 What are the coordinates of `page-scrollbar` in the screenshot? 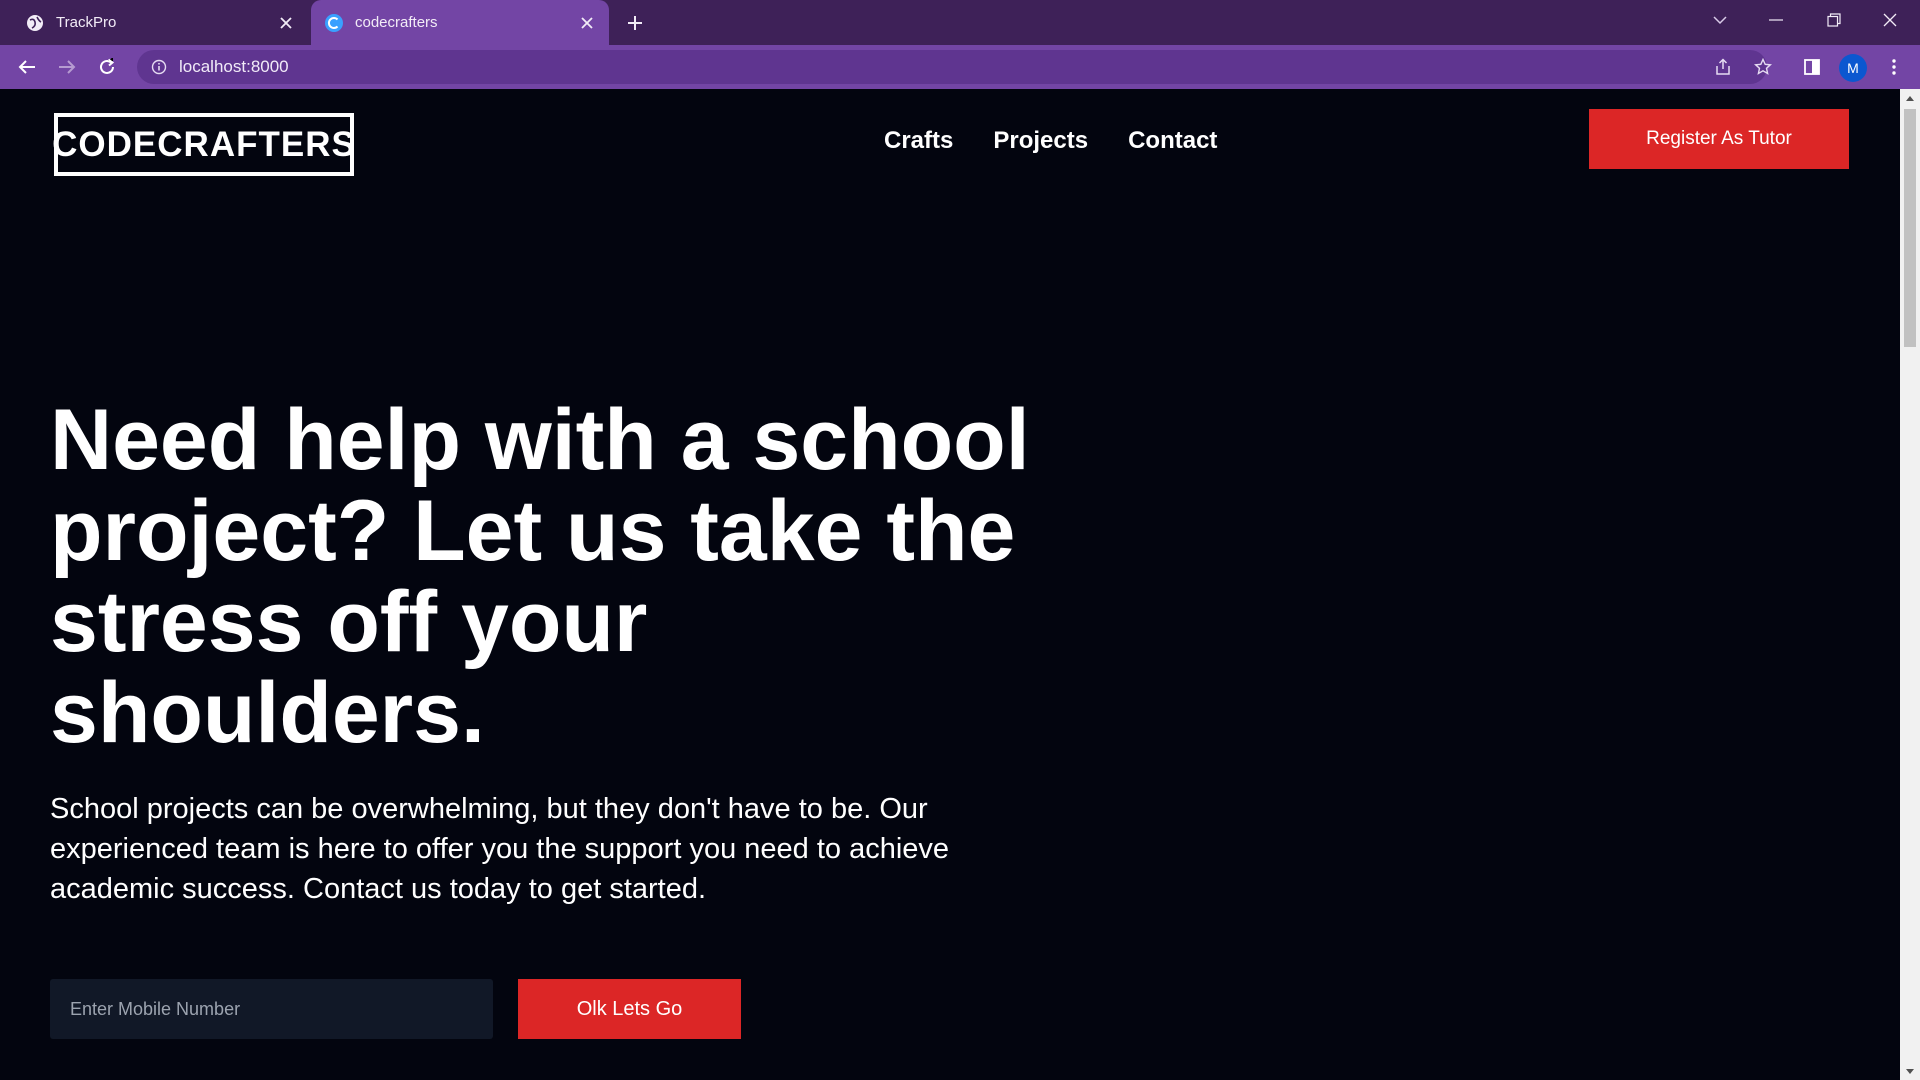 It's located at (1910, 584).